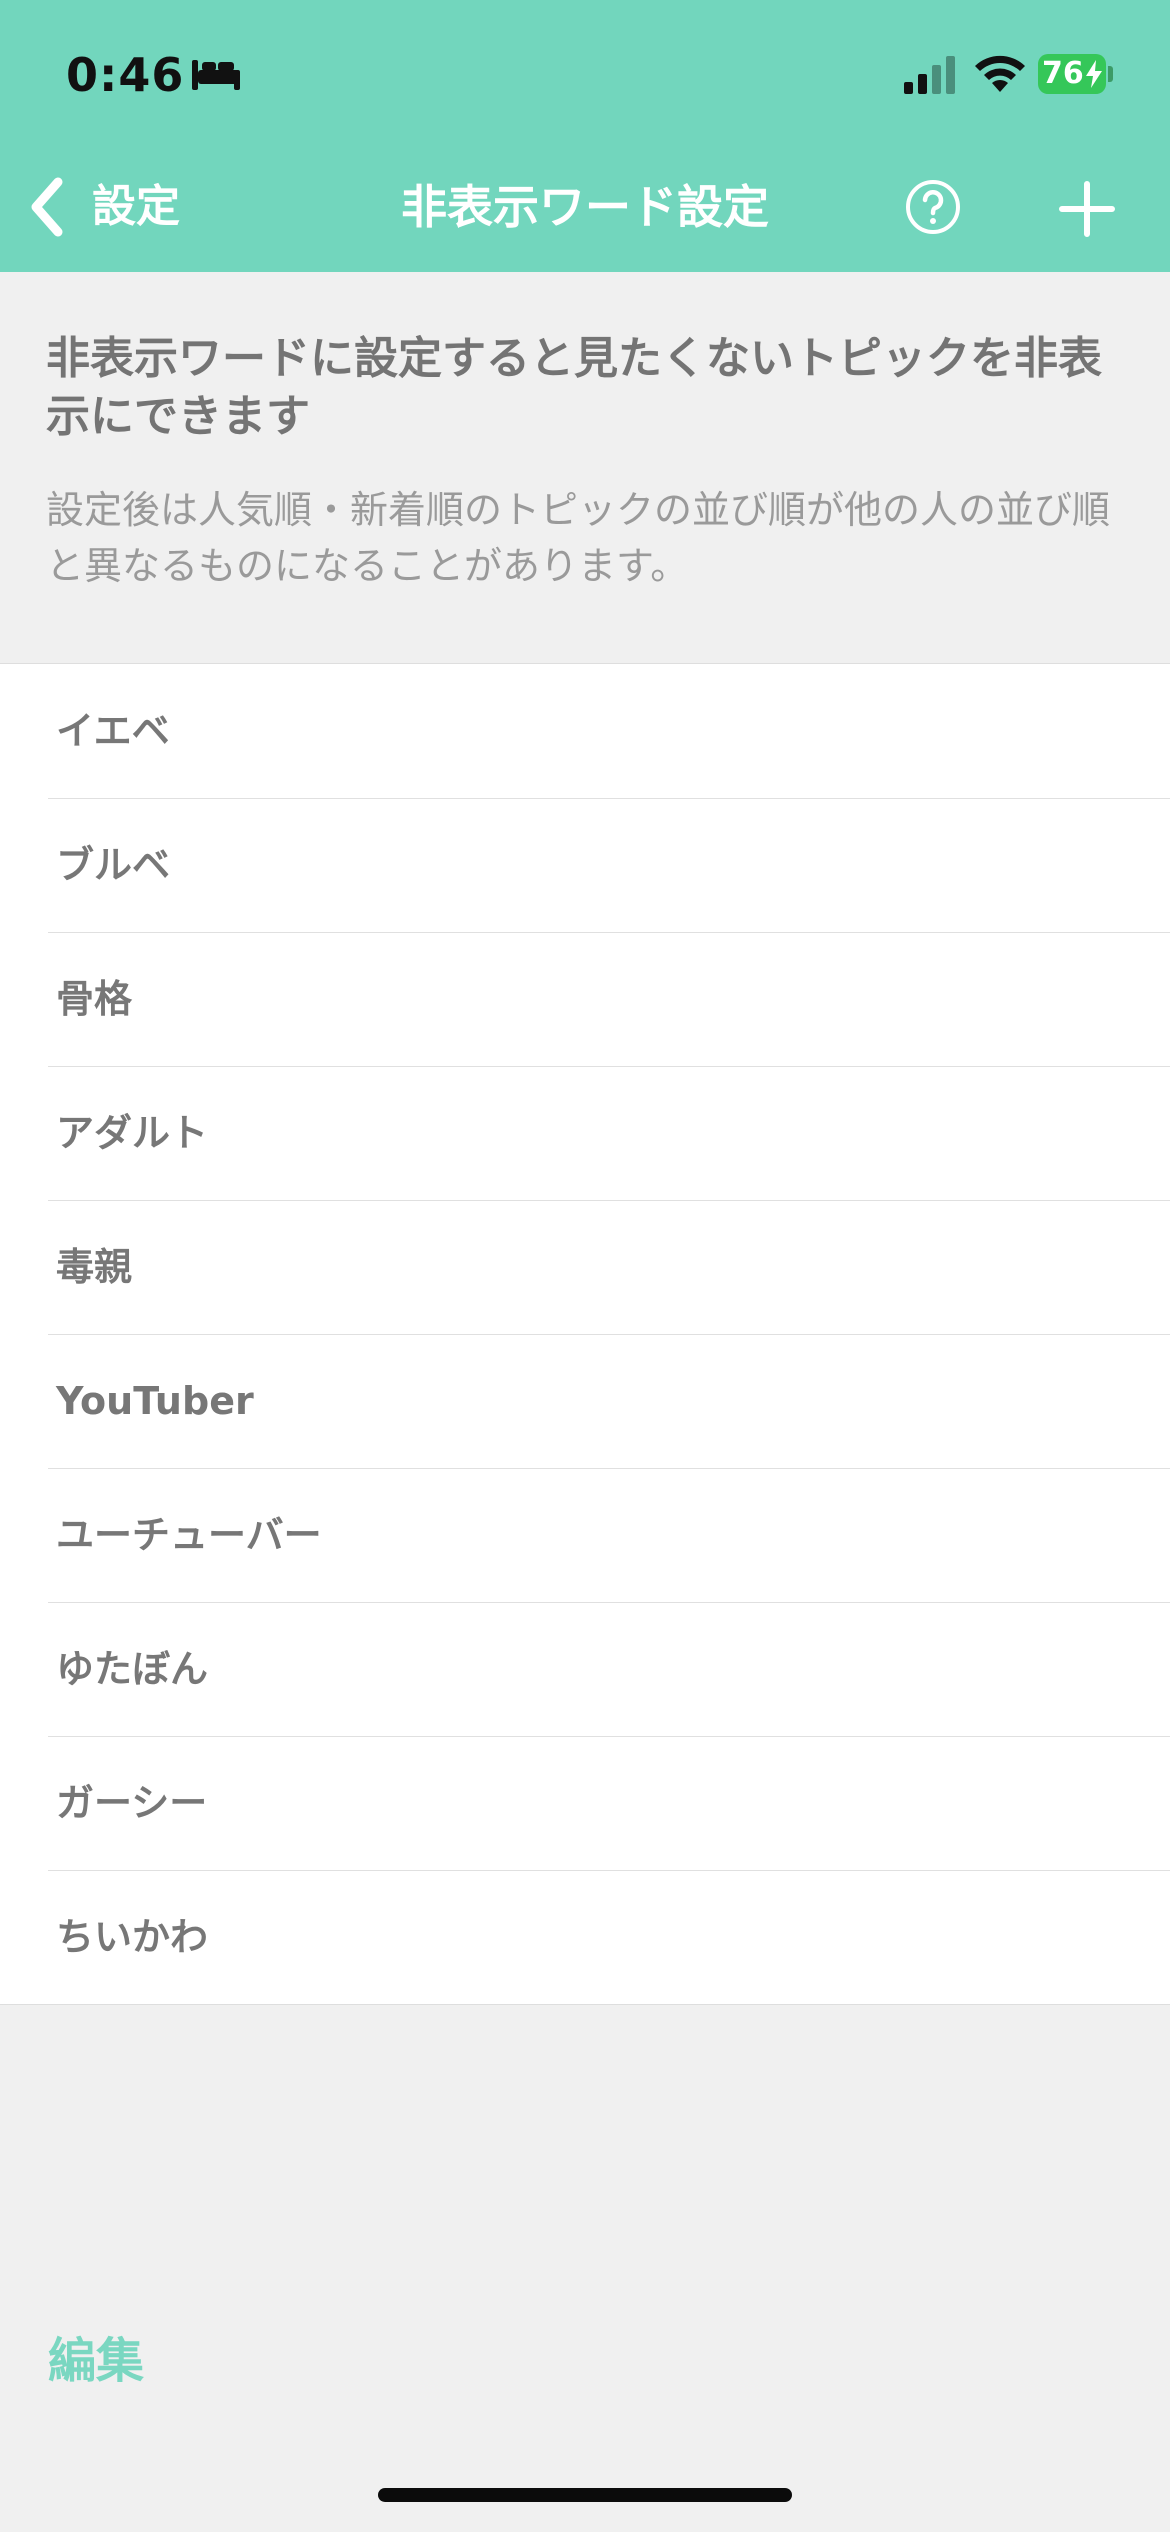 The height and width of the screenshot is (2532, 1170). Describe the element at coordinates (585, 207) in the screenshot. I see `page-title: 非表示ワード設定` at that location.